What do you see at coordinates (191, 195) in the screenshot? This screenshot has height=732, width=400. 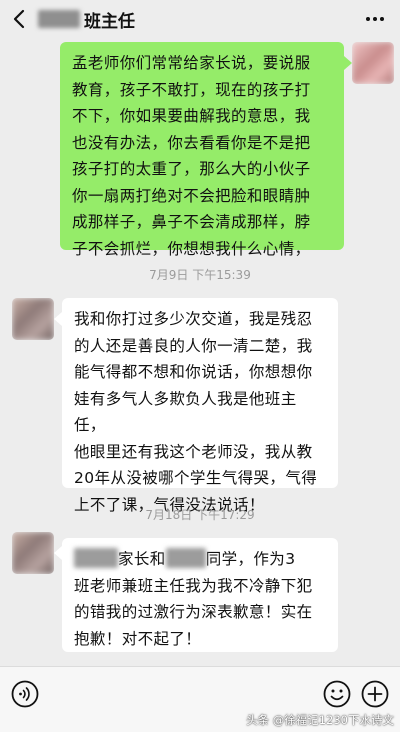 I see `message-line: 你一扇两打绝对不会把脸和眼睛肿` at bounding box center [191, 195].